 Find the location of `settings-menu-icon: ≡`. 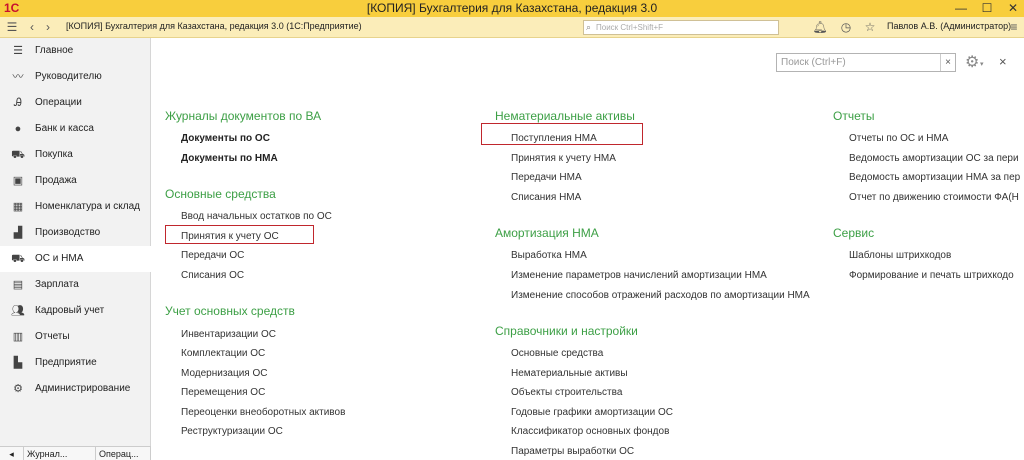

settings-menu-icon: ≡ is located at coordinates (1014, 27).